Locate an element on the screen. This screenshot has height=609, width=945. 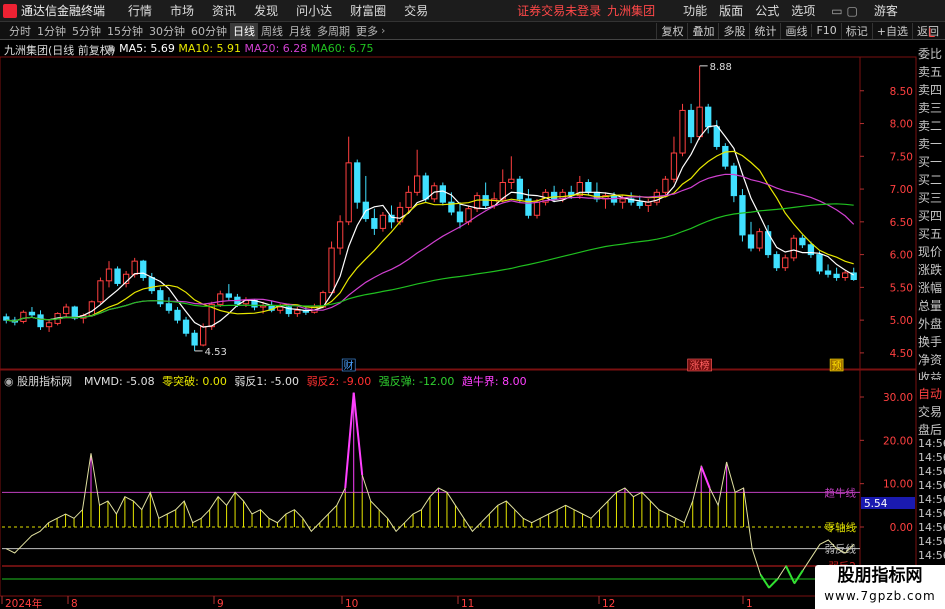
strong-rebound-label: 强反弹: is located at coordinates (397, 381).